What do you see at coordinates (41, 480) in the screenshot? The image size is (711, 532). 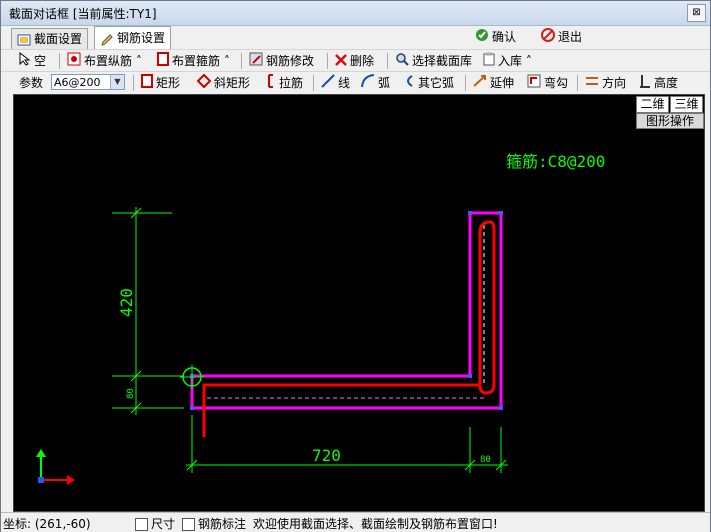 I see `axis-origin` at bounding box center [41, 480].